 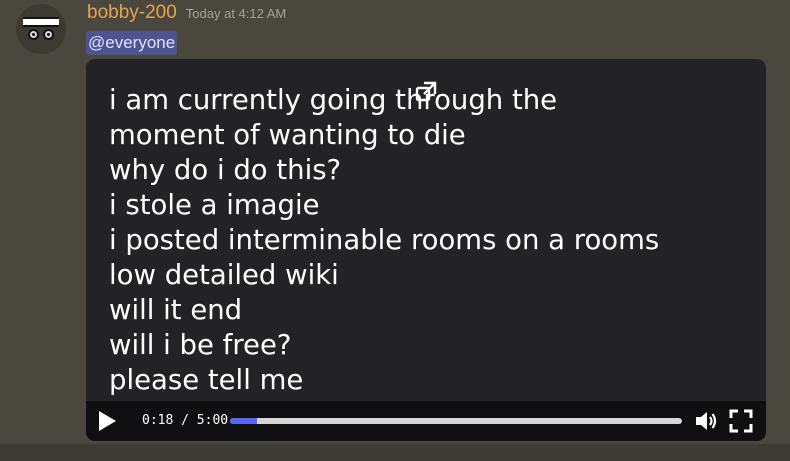 I want to click on avatar-eye-right, so click(x=48, y=34).